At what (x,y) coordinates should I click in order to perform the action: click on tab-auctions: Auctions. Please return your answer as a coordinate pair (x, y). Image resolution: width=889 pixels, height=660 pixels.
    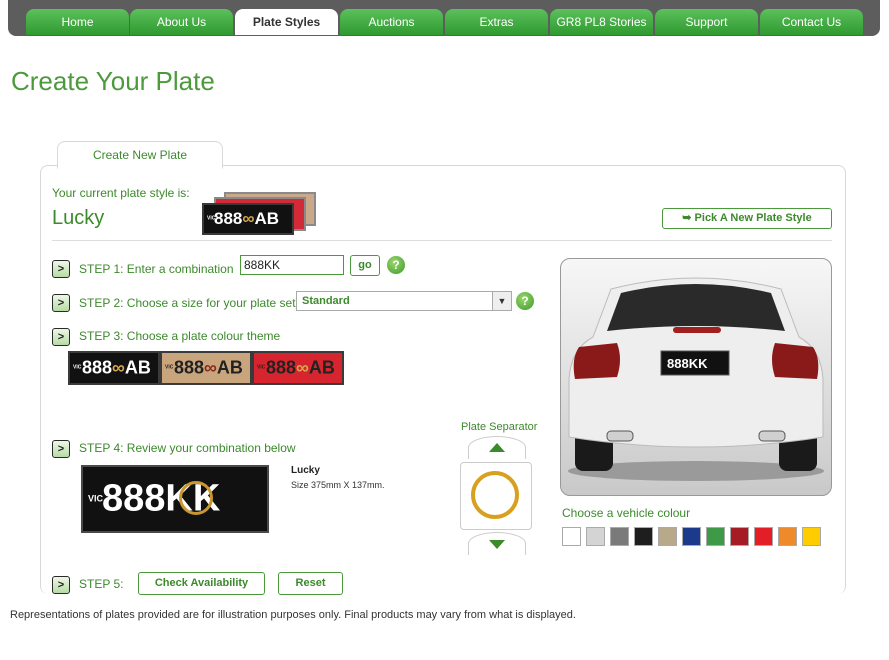
    Looking at the image, I should click on (391, 22).